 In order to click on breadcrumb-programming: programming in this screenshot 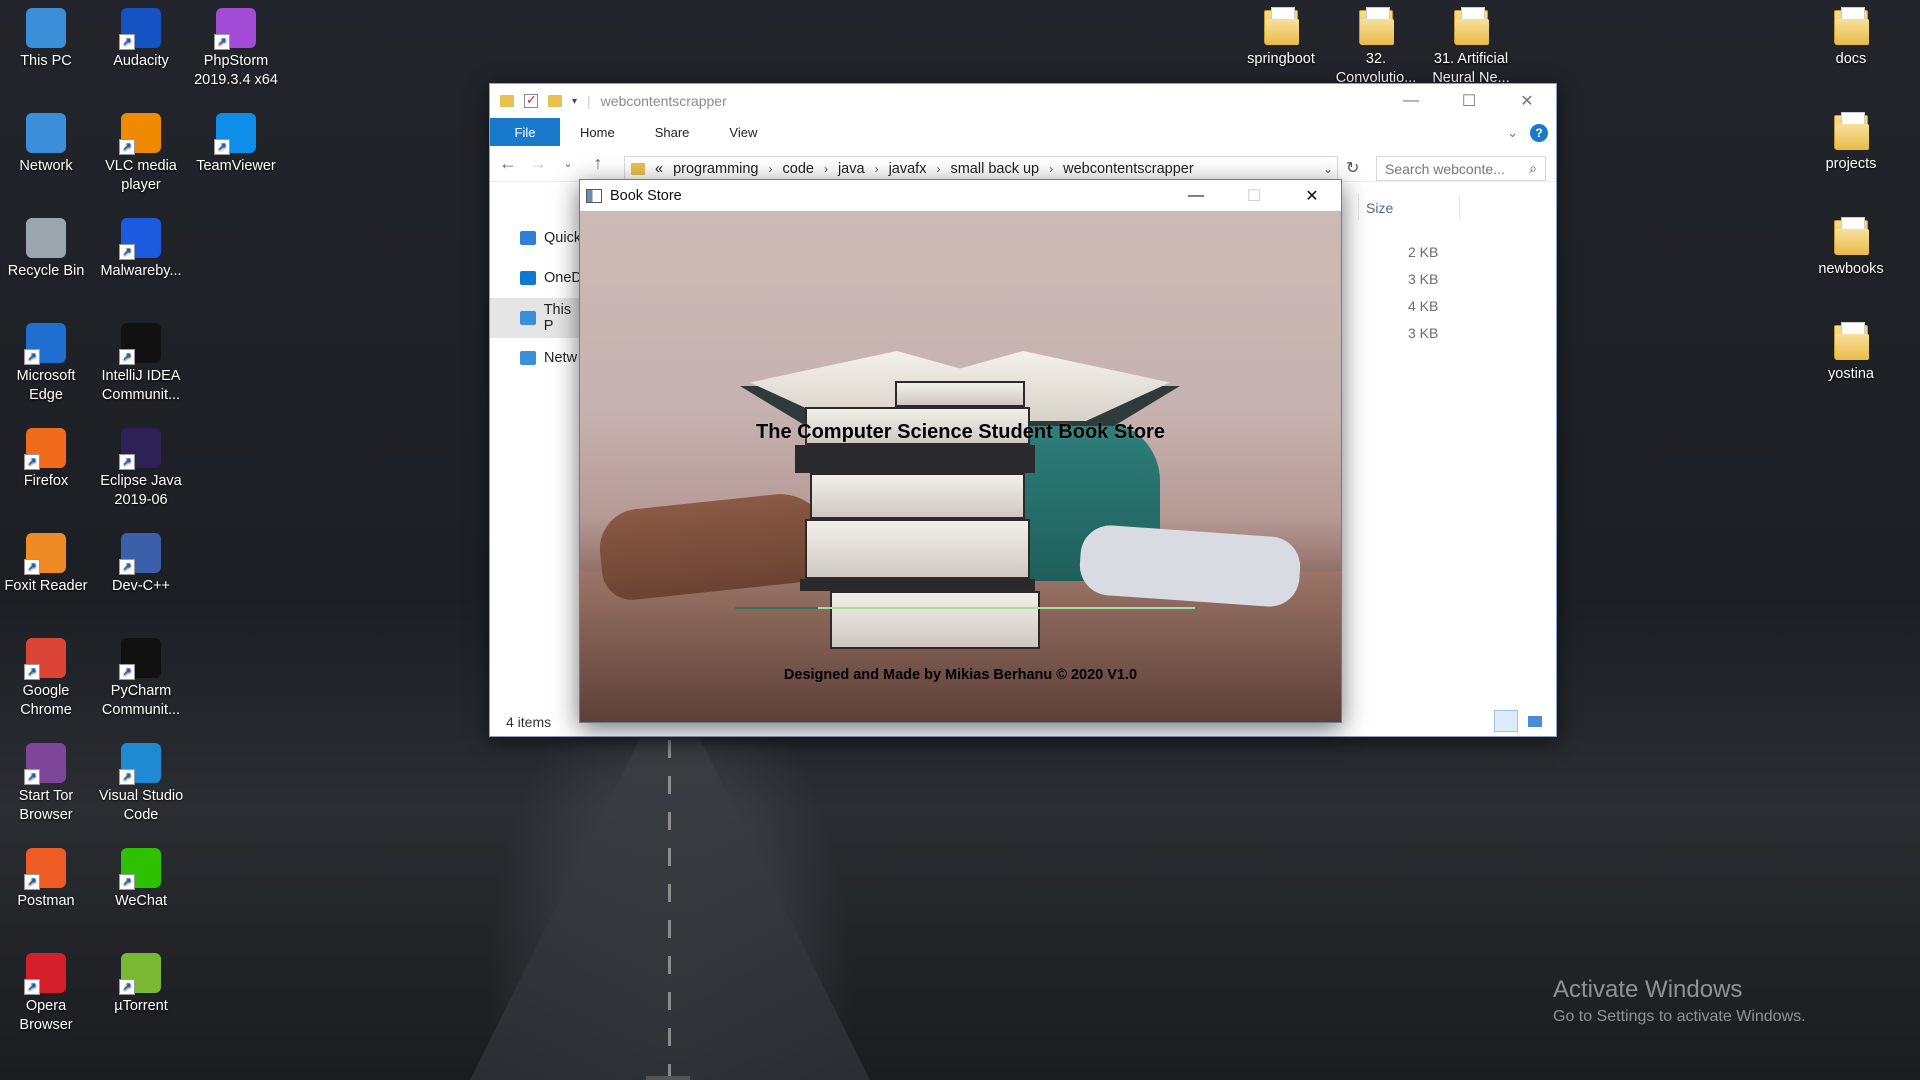, I will do `click(715, 169)`.